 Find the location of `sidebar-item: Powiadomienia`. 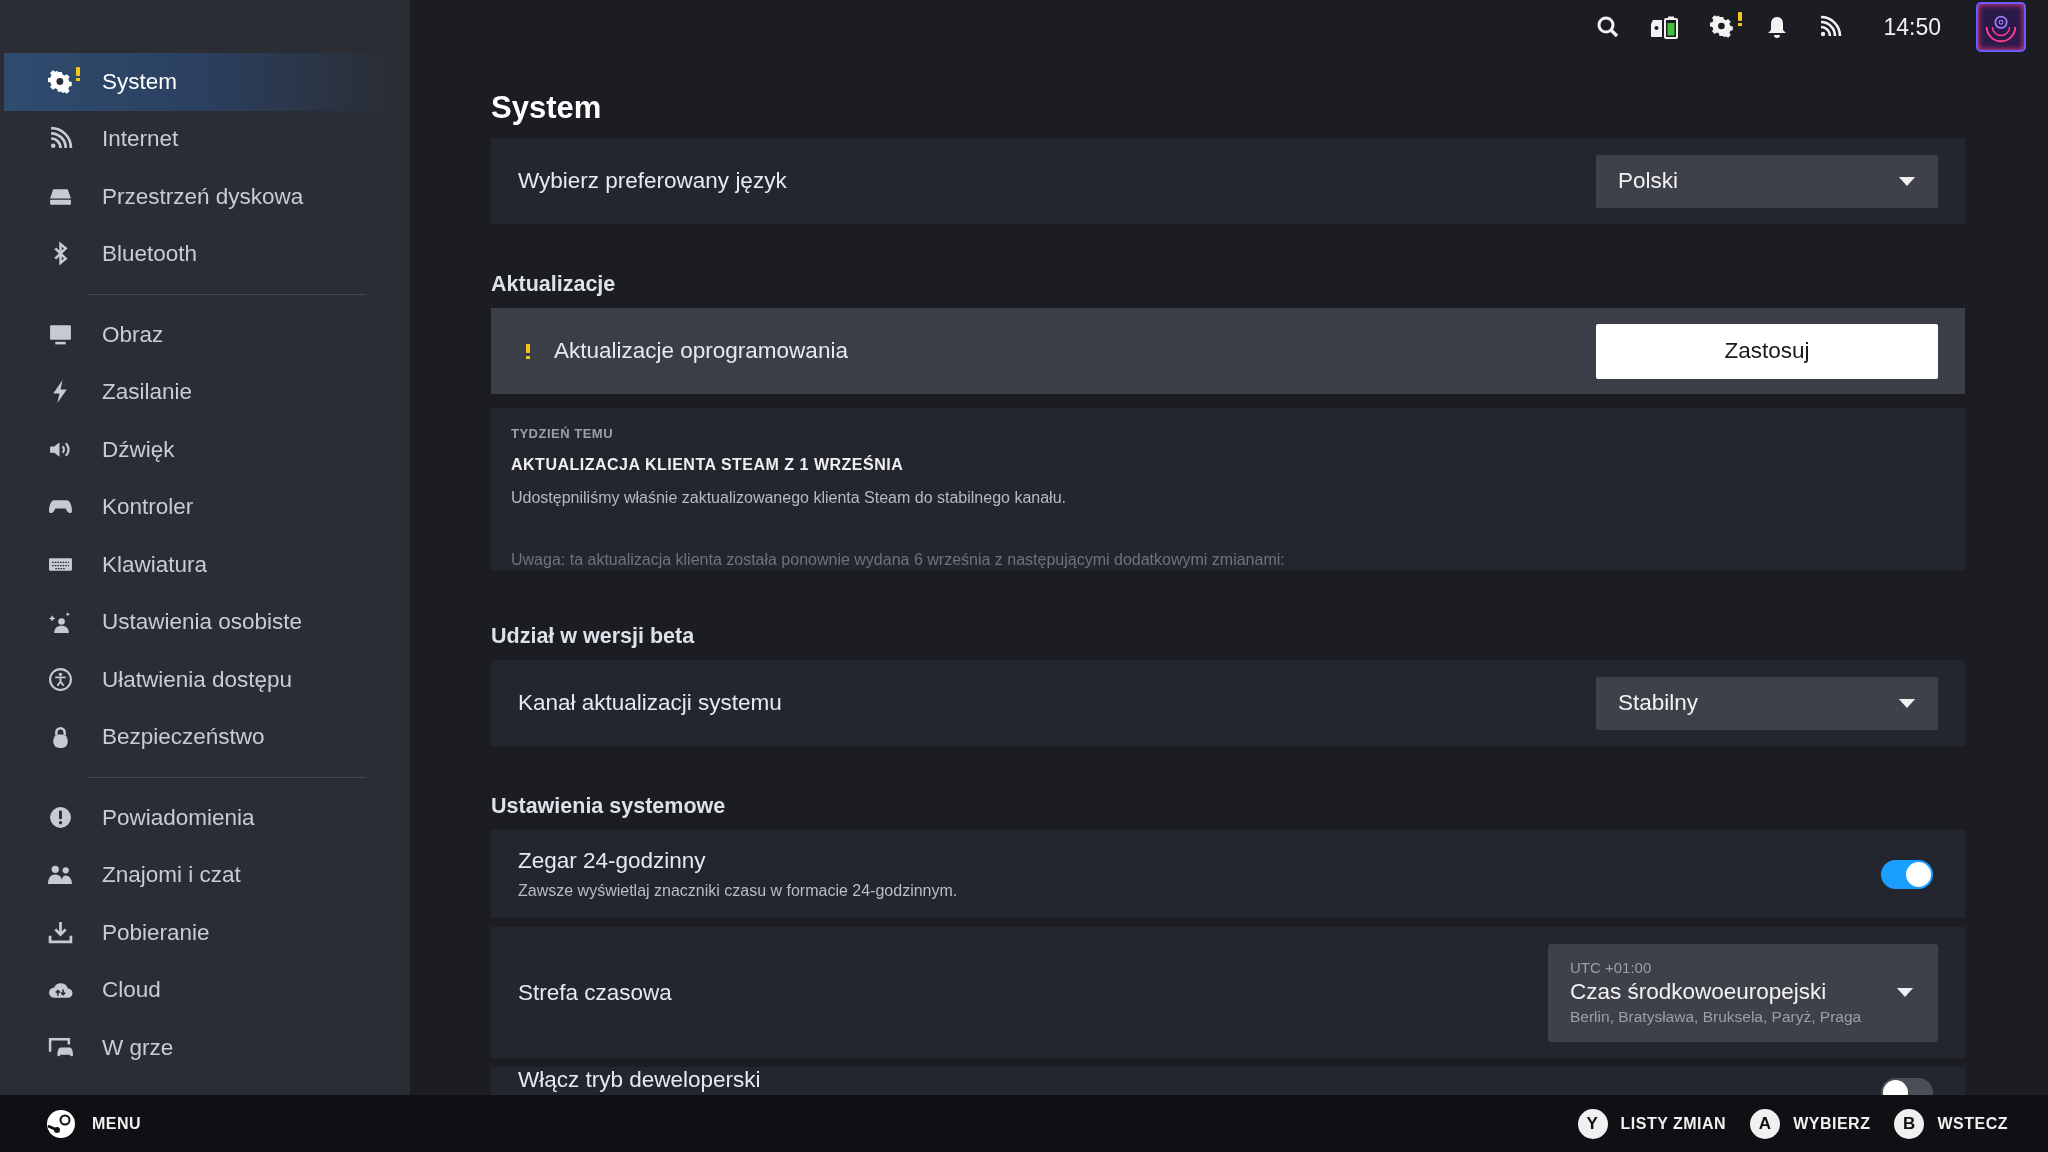

sidebar-item: Powiadomienia is located at coordinates (200, 818).